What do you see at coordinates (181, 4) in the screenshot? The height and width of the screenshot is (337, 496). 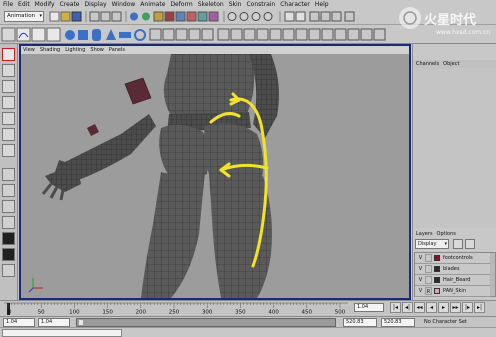 I see `menu-deform: Deform` at bounding box center [181, 4].